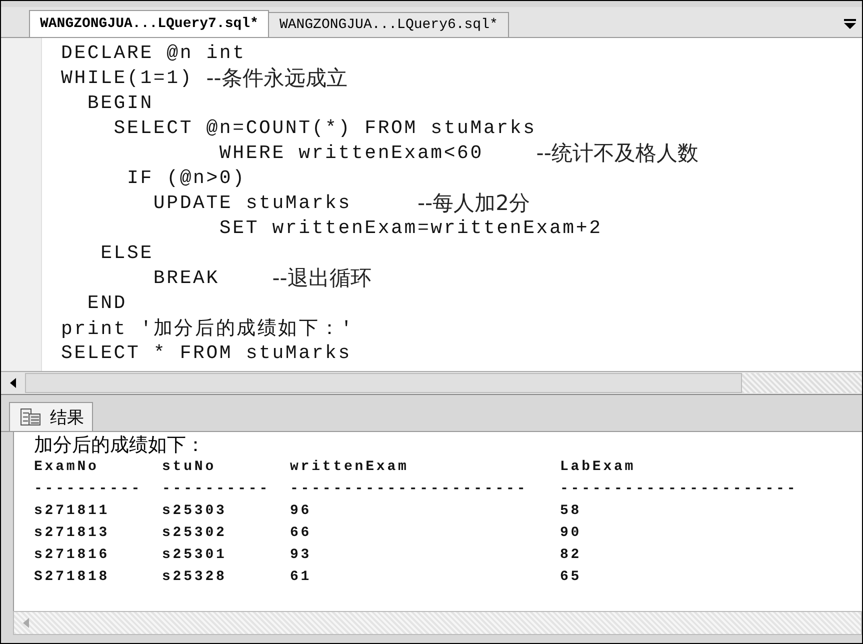 This screenshot has height=644, width=863. Describe the element at coordinates (617, 153) in the screenshot. I see `code-comment: --统计不及格人数` at that location.